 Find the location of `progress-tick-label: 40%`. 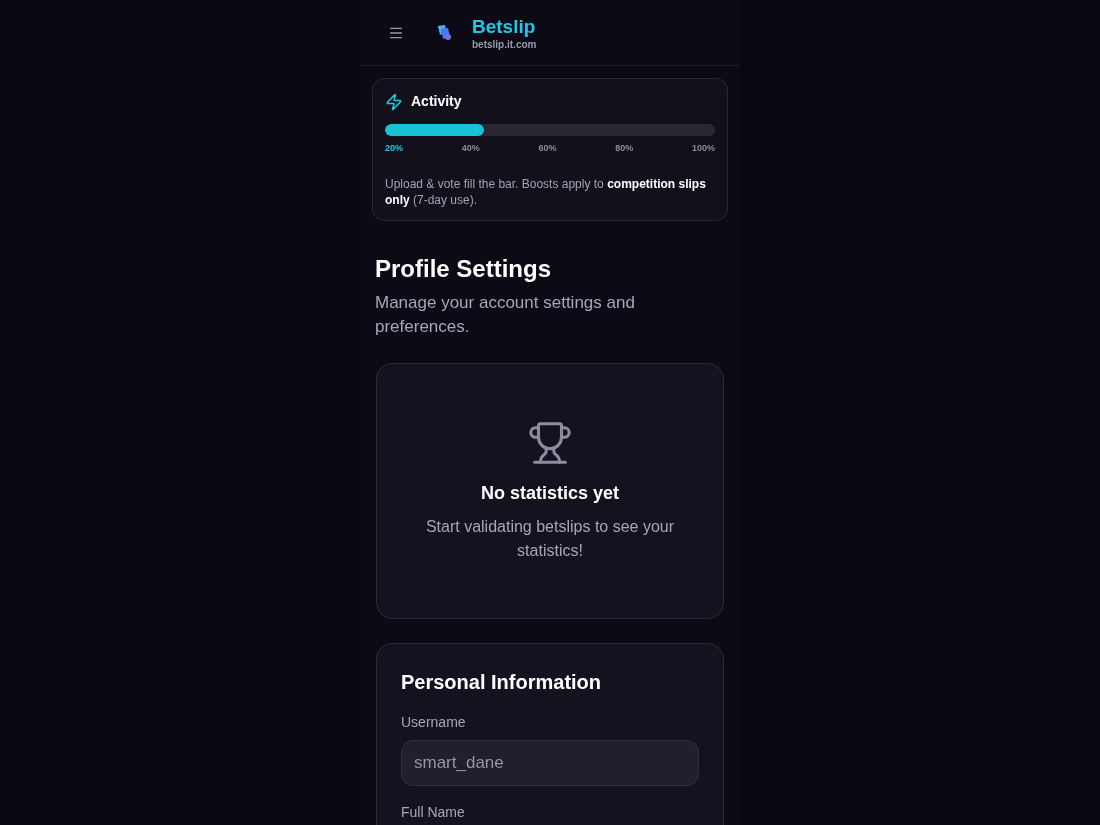

progress-tick-label: 40% is located at coordinates (470, 148).